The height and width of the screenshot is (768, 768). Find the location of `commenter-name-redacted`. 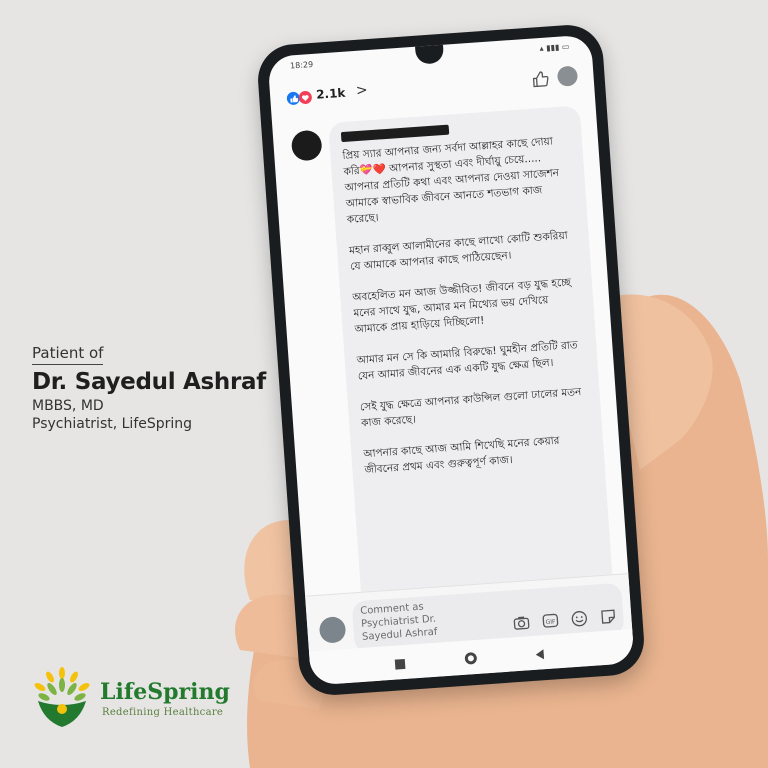

commenter-name-redacted is located at coordinates (395, 133).